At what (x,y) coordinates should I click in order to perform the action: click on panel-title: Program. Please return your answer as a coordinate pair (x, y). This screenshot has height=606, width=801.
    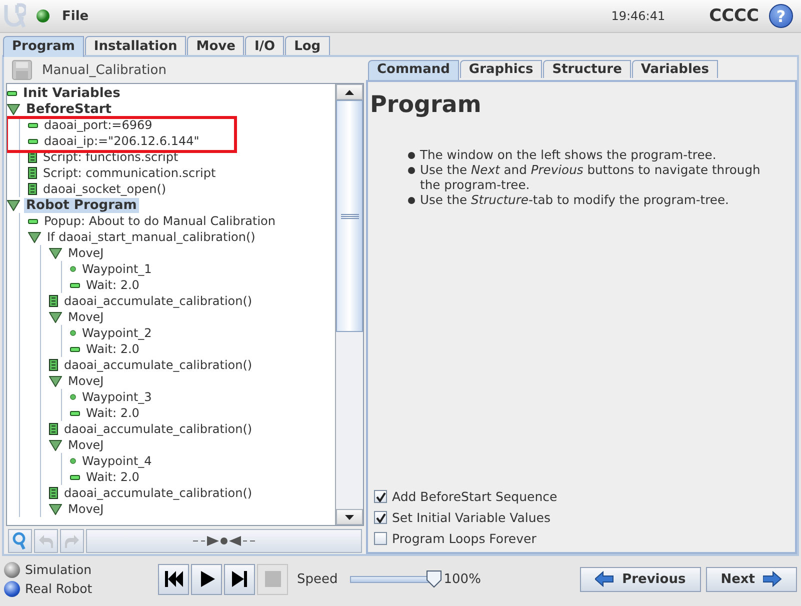
    Looking at the image, I should click on (426, 105).